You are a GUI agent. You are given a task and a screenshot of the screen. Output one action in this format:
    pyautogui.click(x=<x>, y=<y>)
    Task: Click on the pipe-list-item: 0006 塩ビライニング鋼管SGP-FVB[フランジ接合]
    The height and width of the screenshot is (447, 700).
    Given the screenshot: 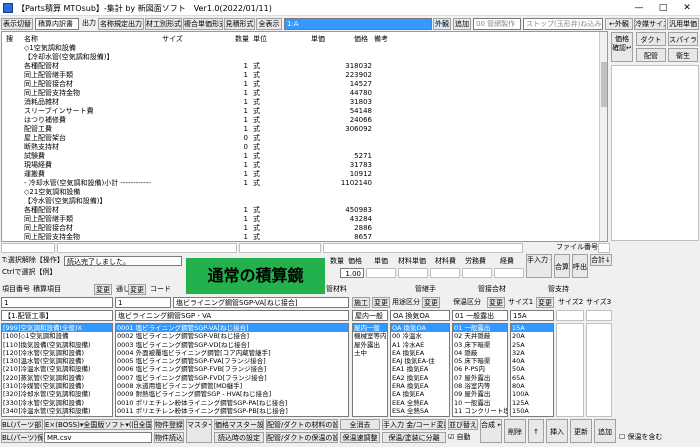 What is the action you would take?
    pyautogui.click(x=232, y=369)
    